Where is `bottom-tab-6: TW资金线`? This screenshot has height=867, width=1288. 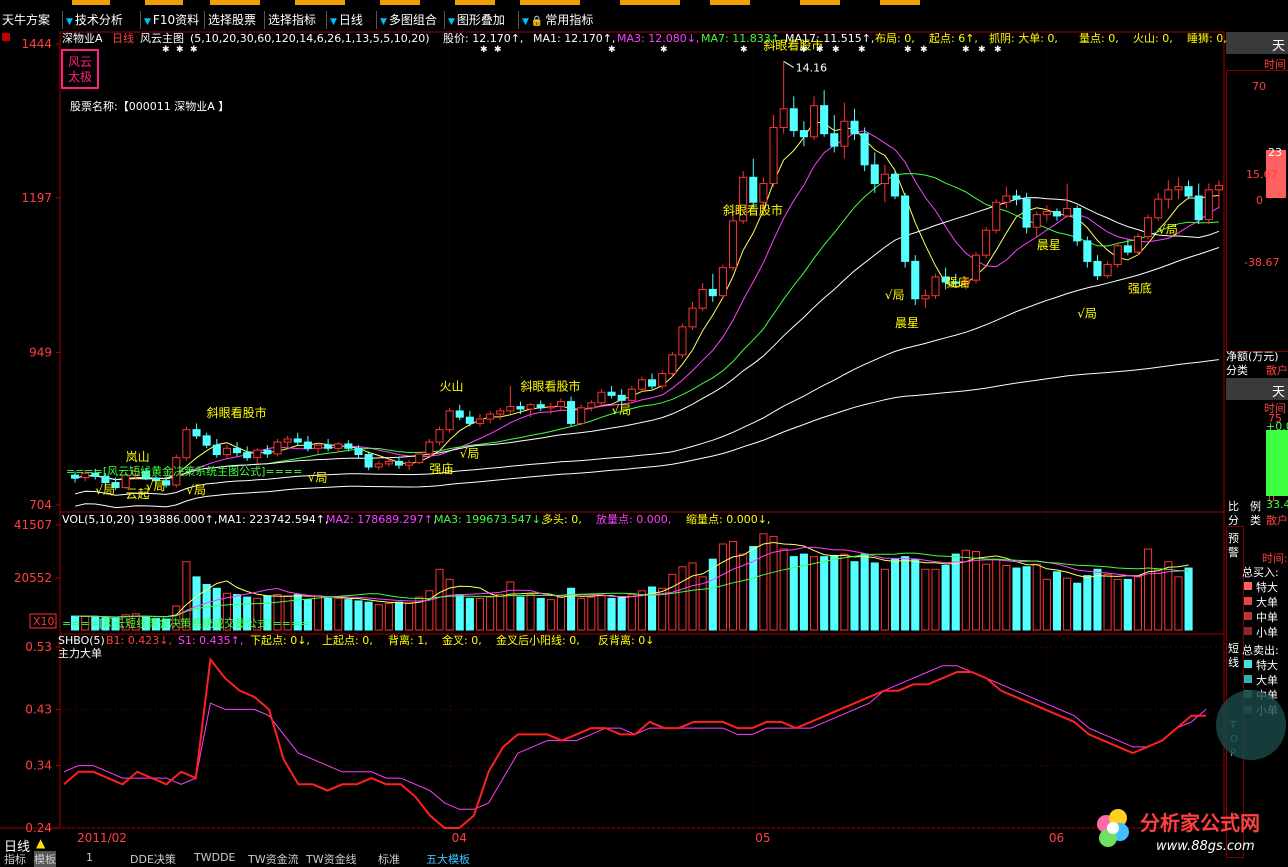
bottom-tab-6: TW资金线 is located at coordinates (331, 859).